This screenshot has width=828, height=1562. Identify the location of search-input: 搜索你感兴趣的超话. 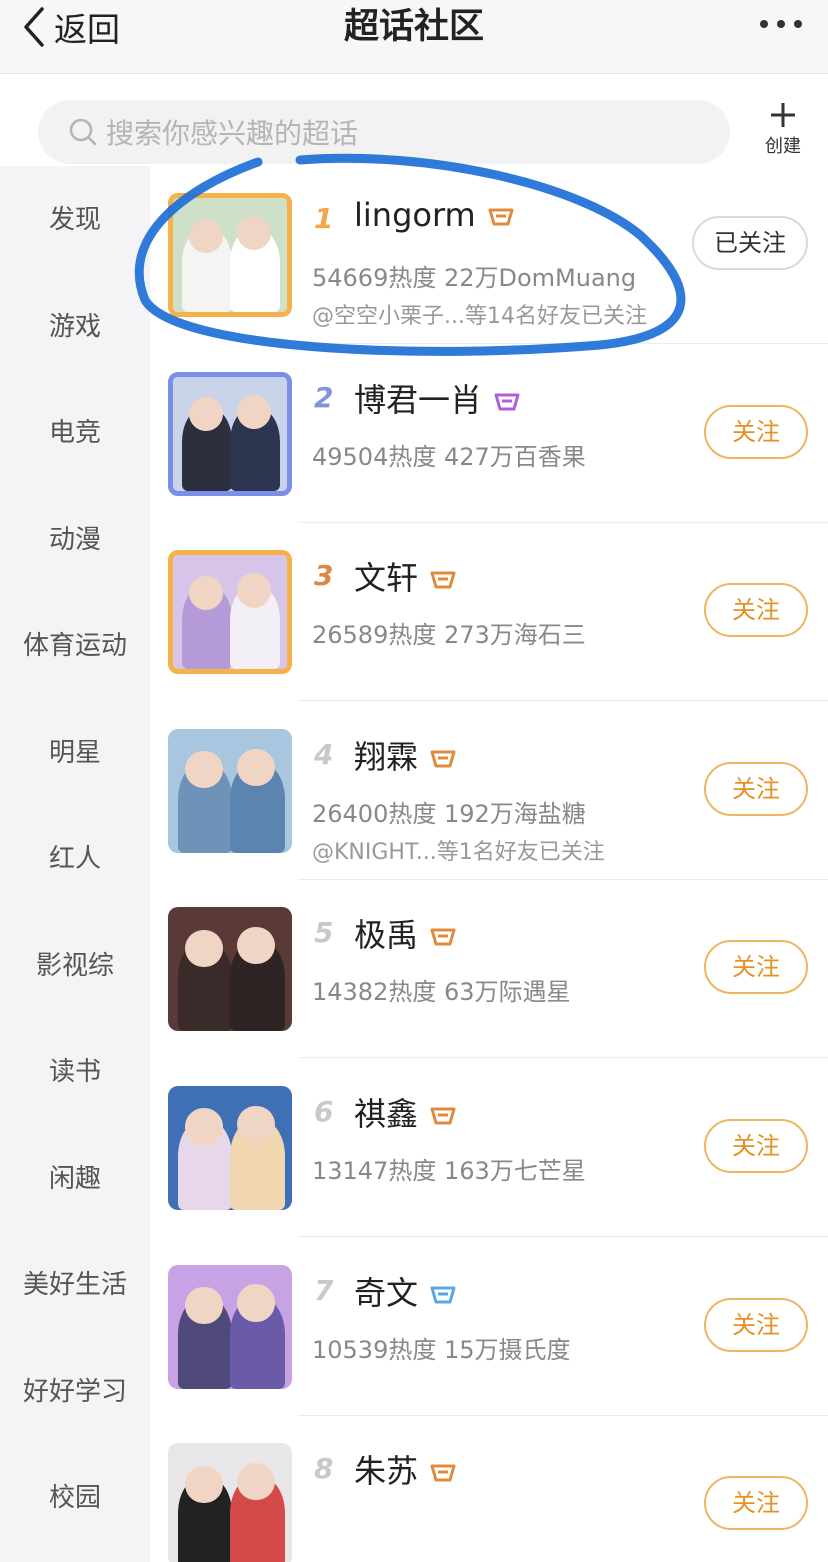
(384, 132).